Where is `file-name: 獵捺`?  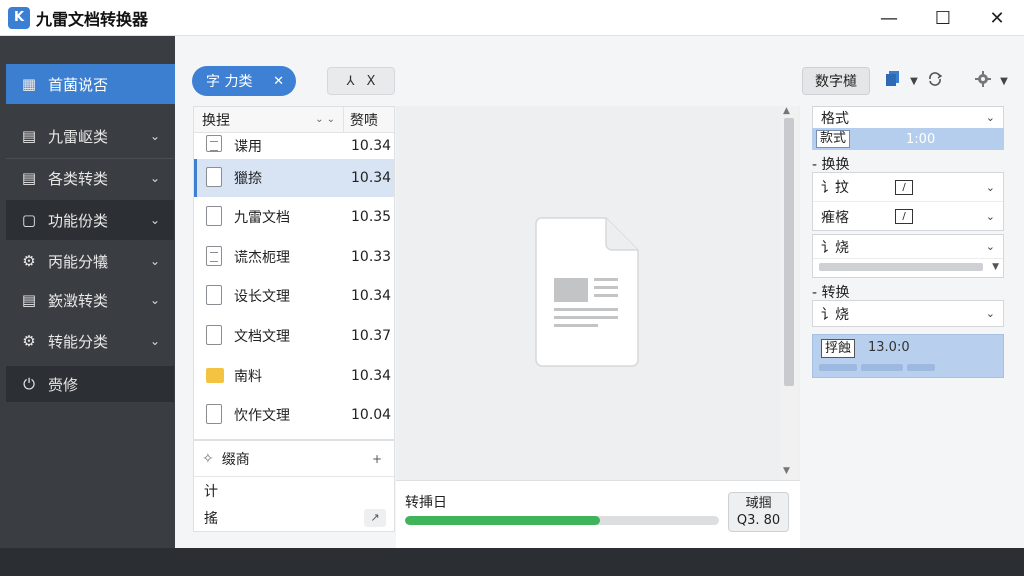 file-name: 獵捺 is located at coordinates (248, 179).